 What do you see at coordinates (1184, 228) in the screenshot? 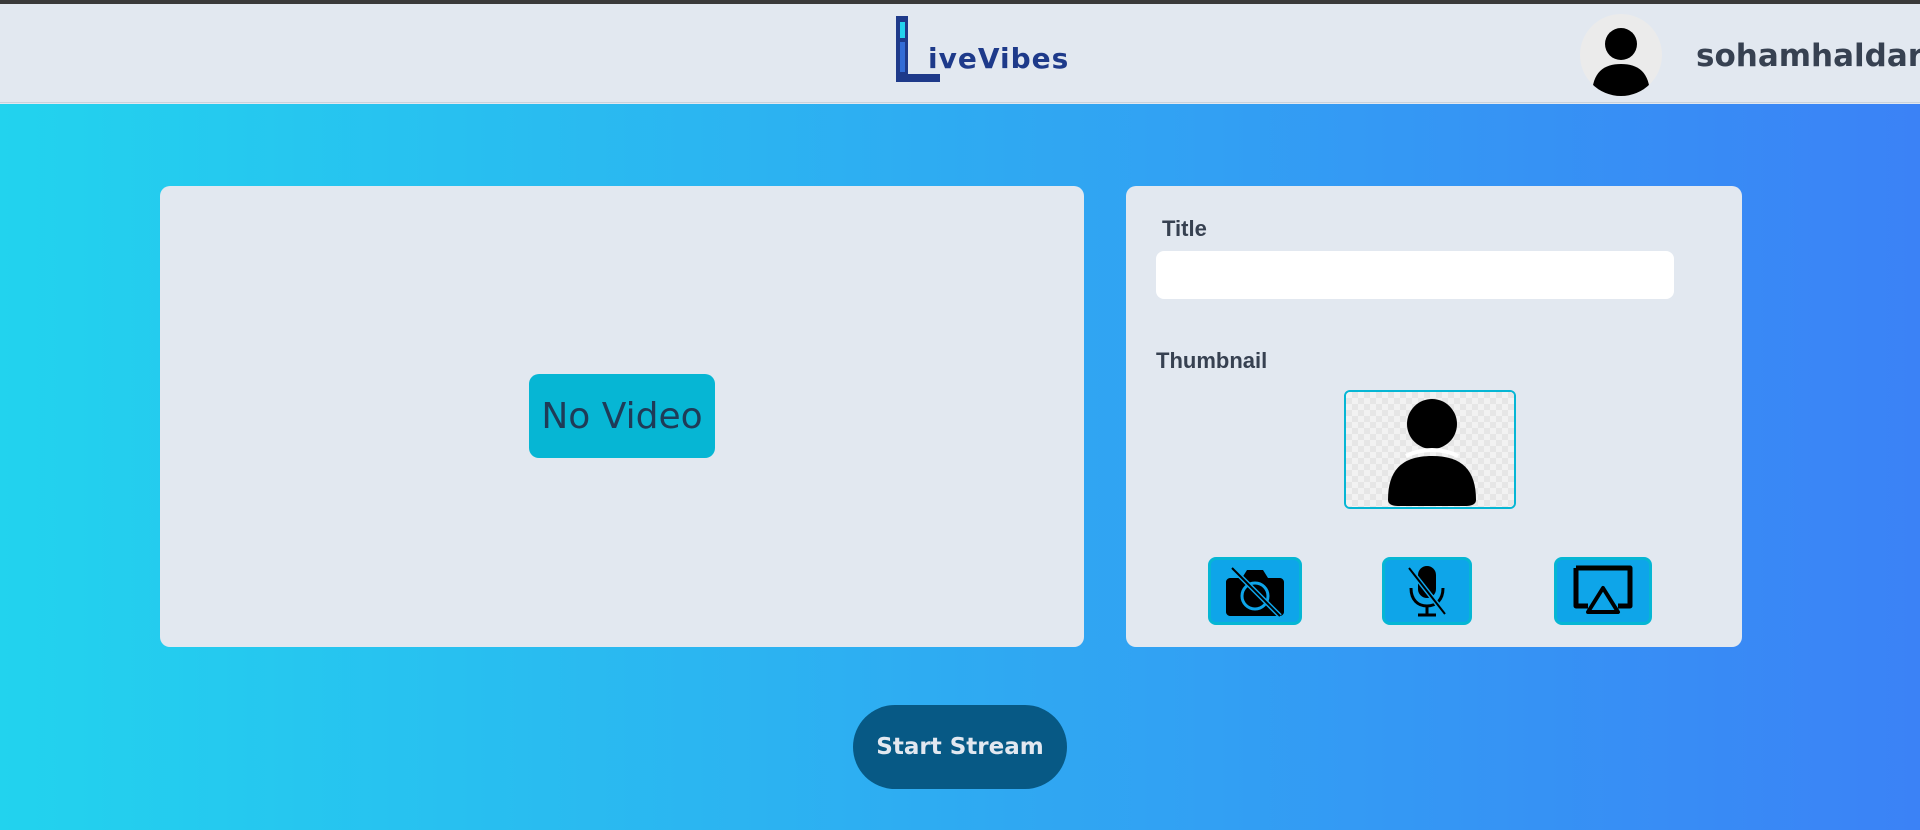
I see `title-label: Title` at bounding box center [1184, 228].